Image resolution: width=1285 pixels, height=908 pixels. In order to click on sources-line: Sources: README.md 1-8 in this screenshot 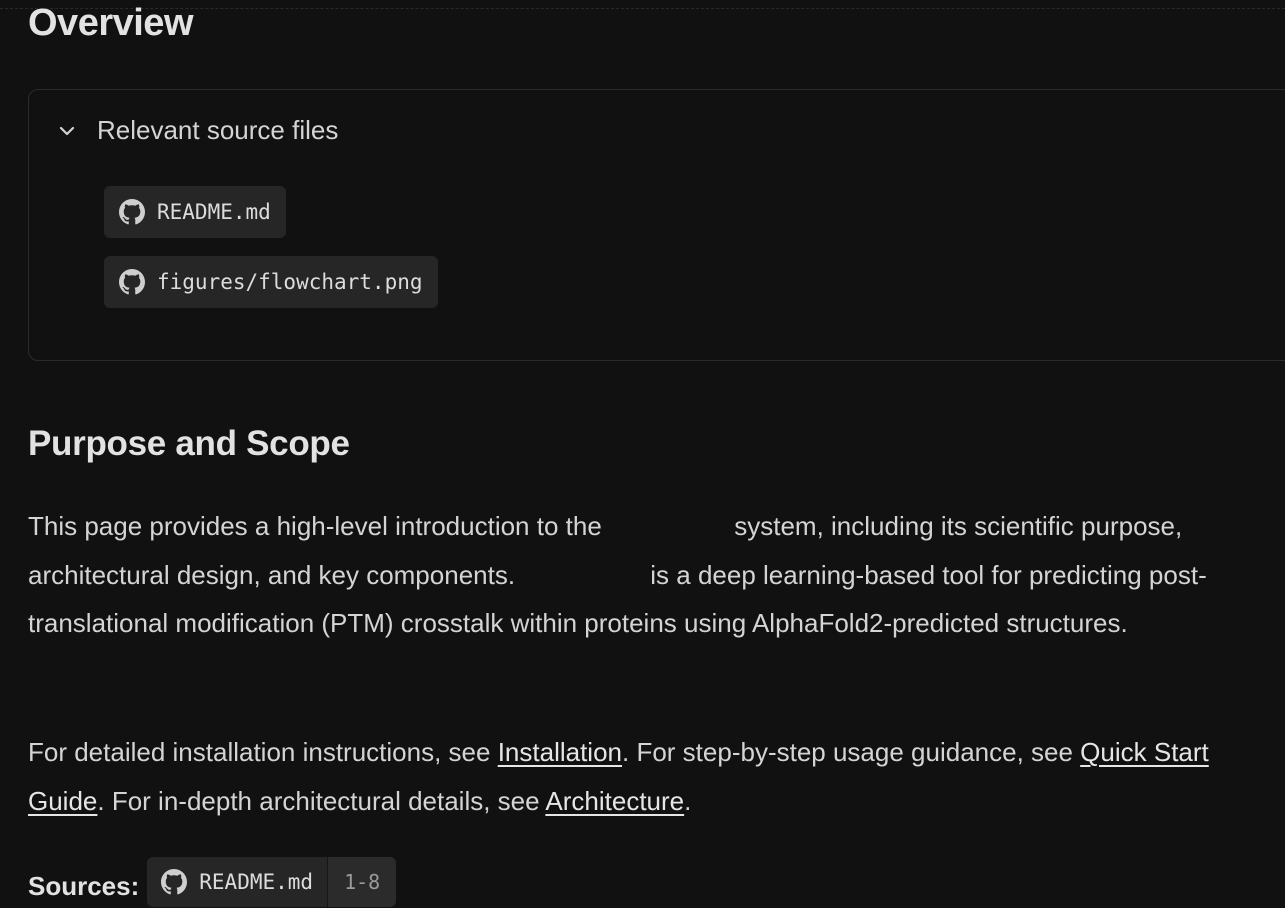, I will do `click(212, 882)`.